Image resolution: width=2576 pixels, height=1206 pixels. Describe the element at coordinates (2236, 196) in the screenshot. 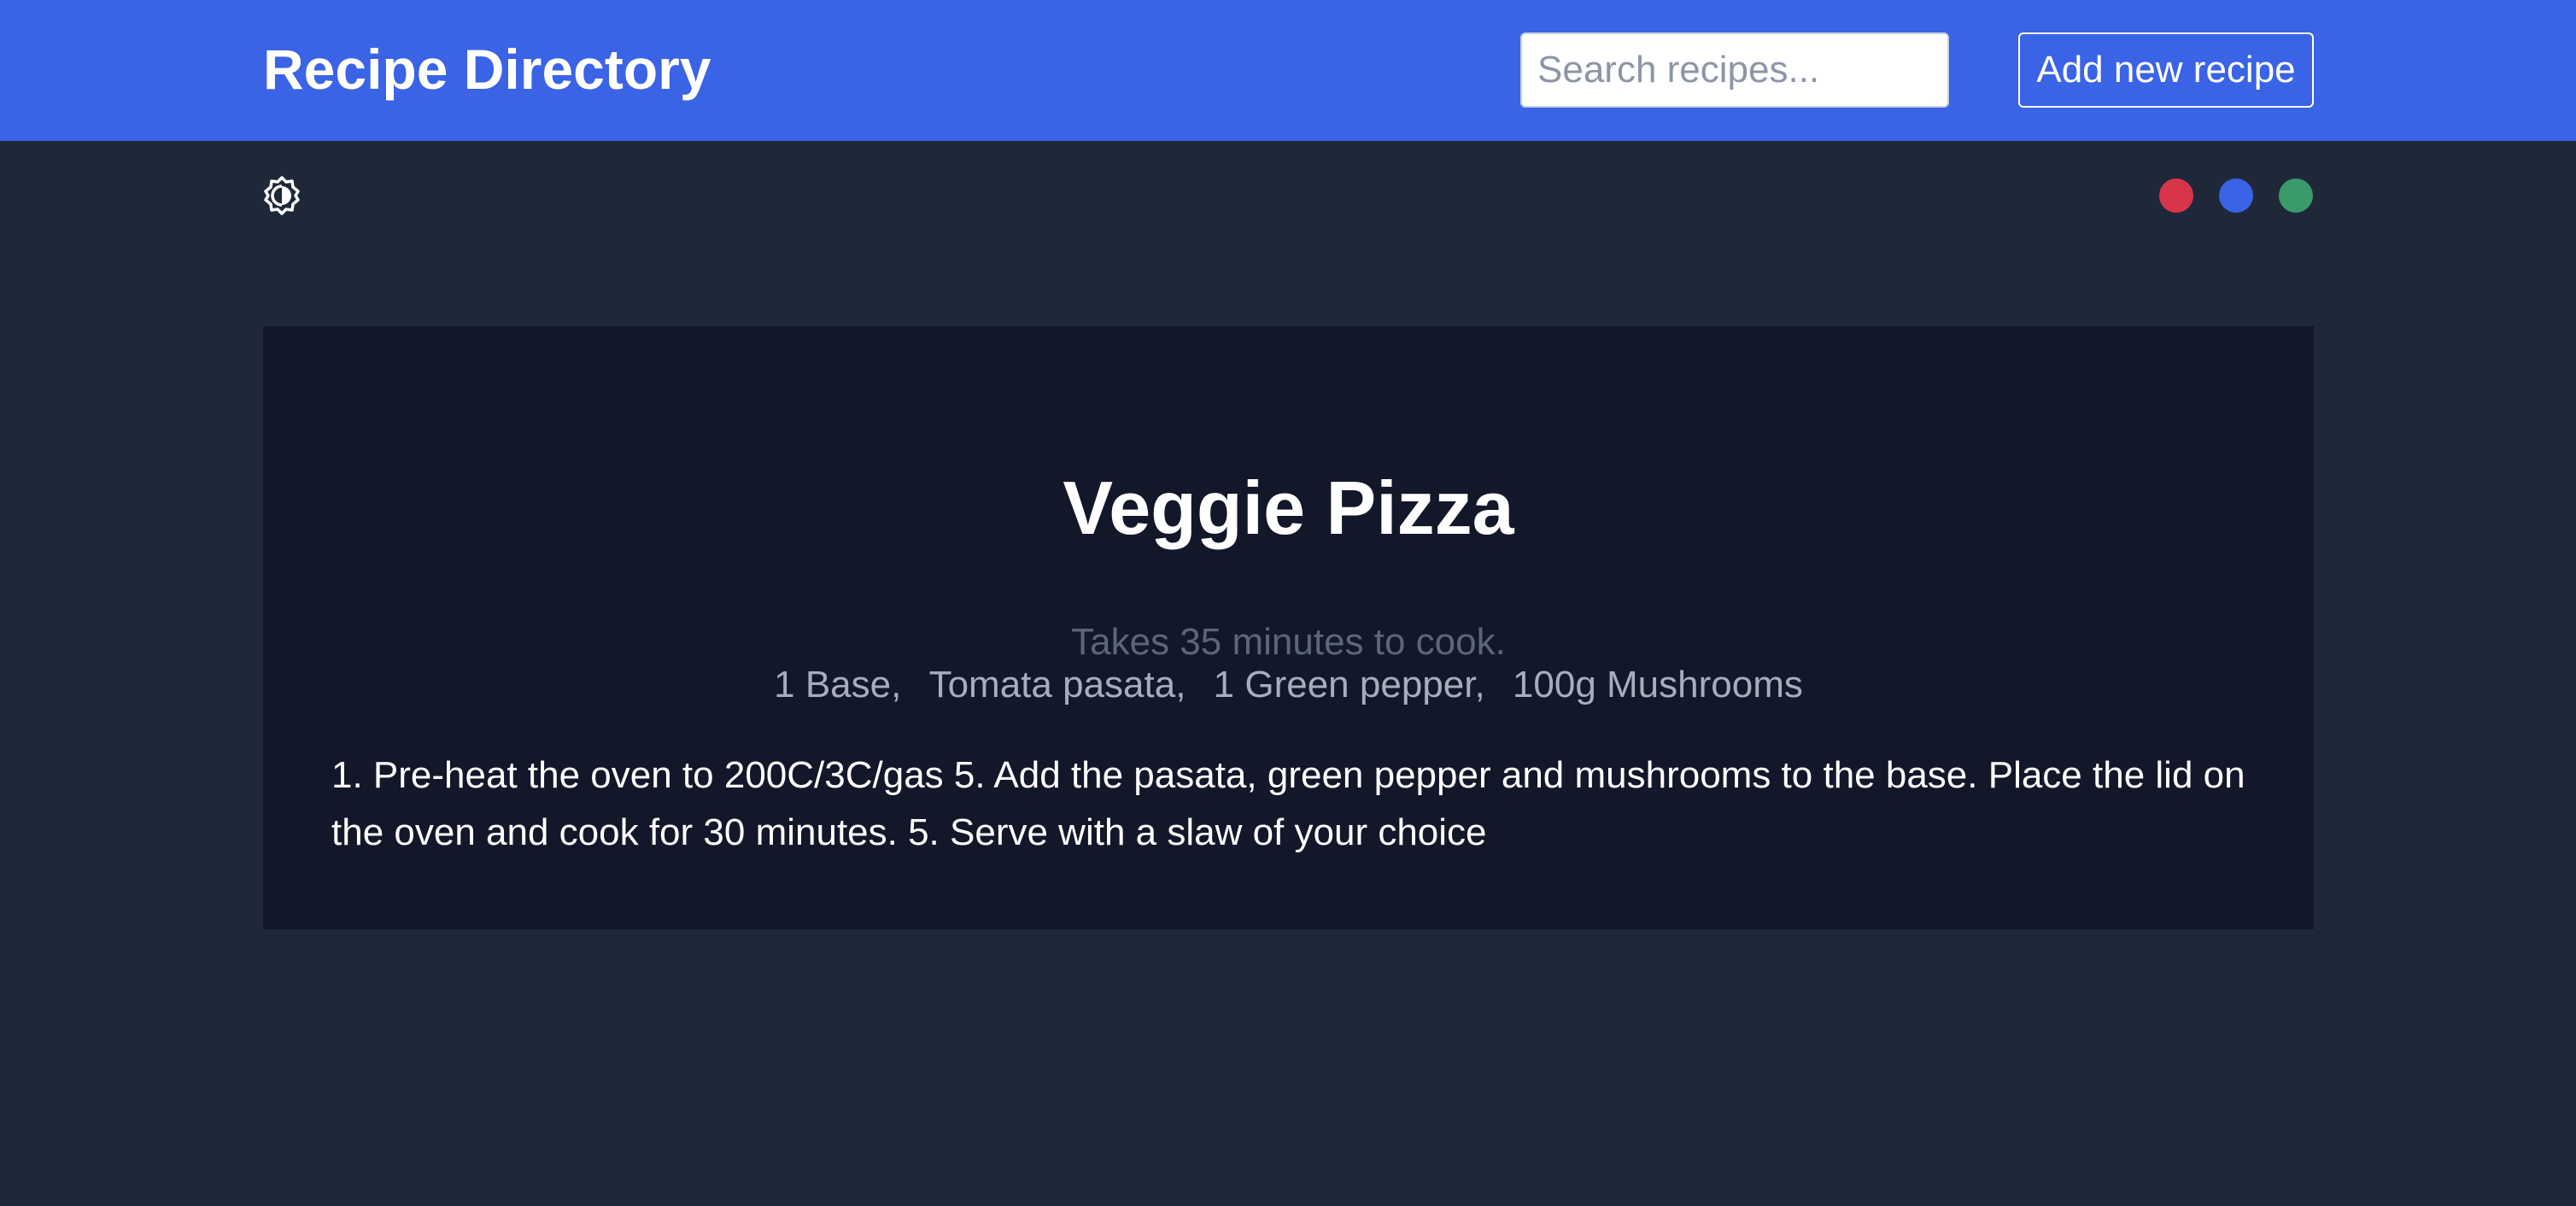

I see `blue-theme-swatch` at that location.